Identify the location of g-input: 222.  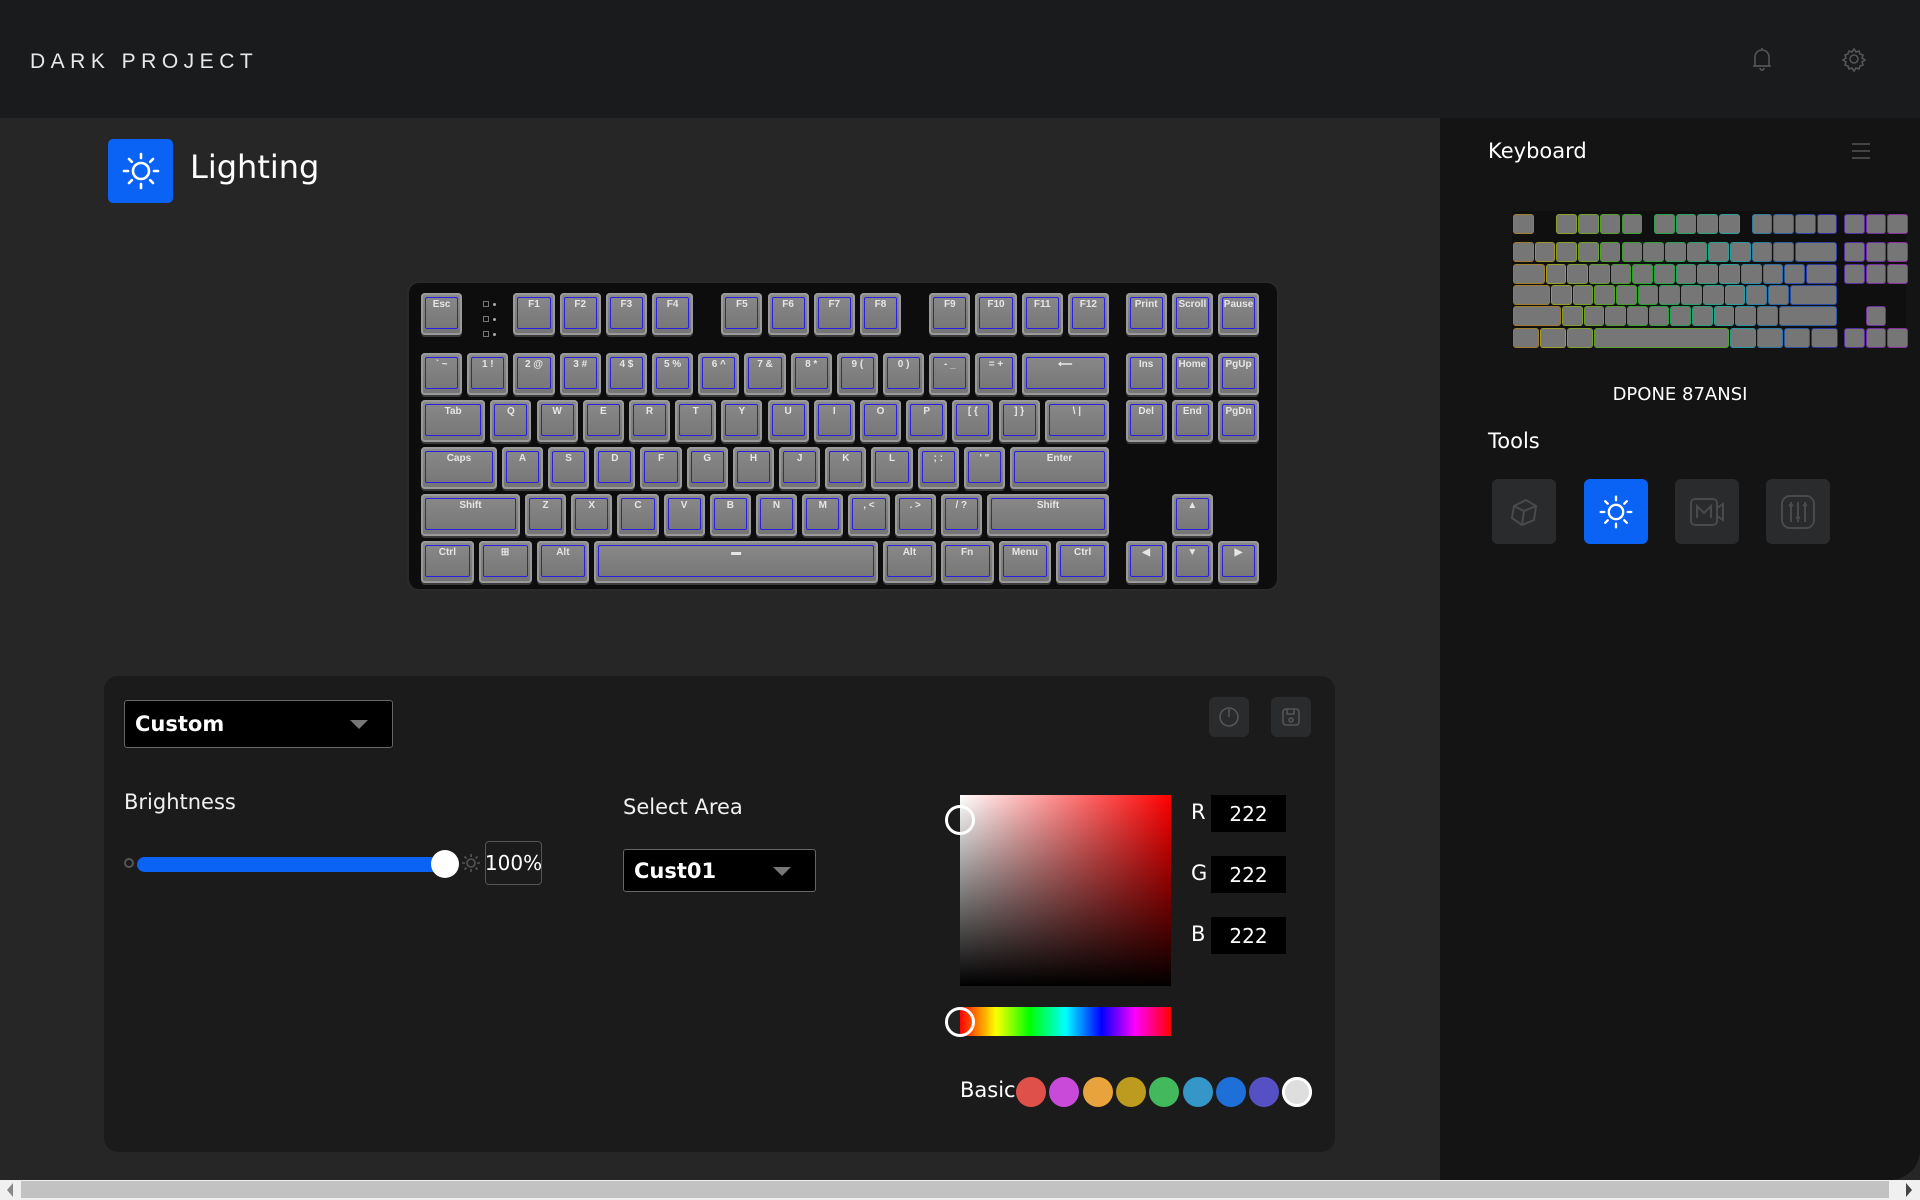
(1248, 874).